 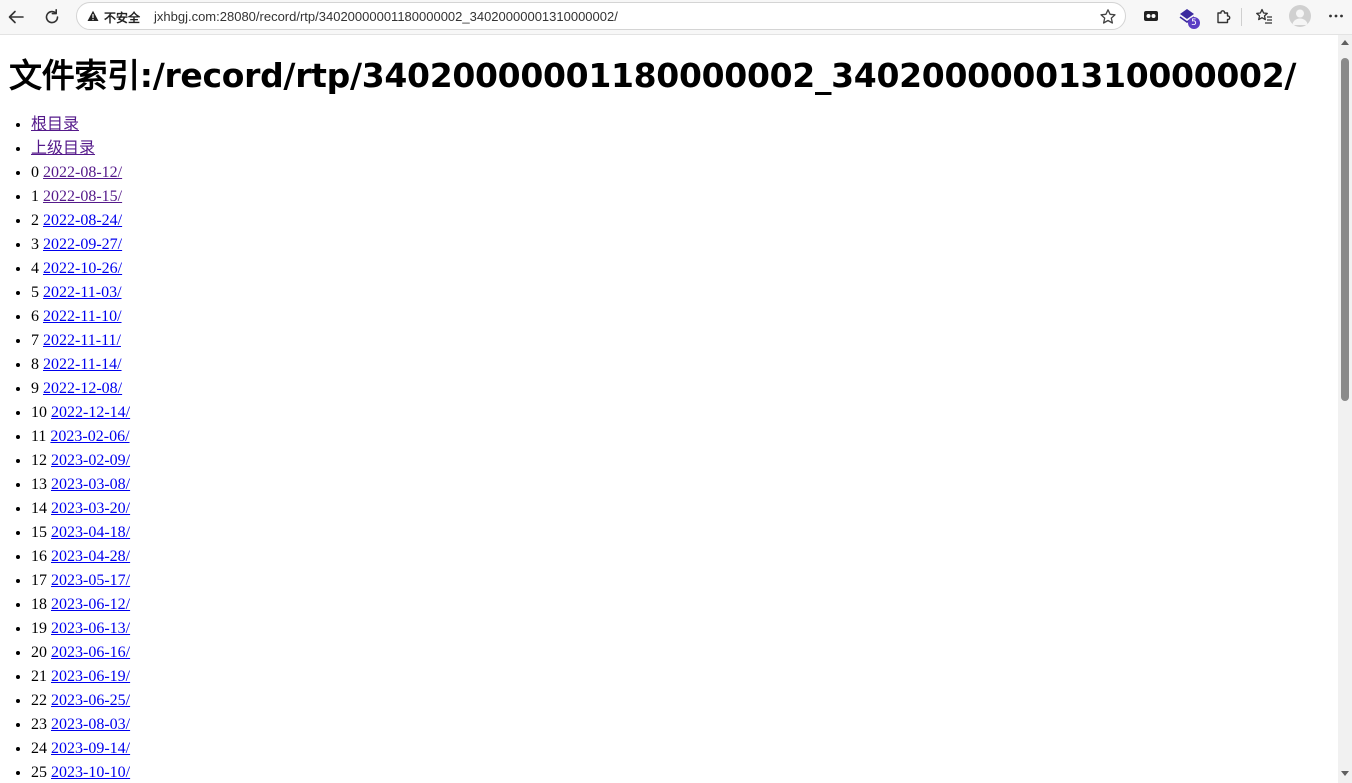 I want to click on list-item: 16 2023-04-28/, so click(x=80, y=557).